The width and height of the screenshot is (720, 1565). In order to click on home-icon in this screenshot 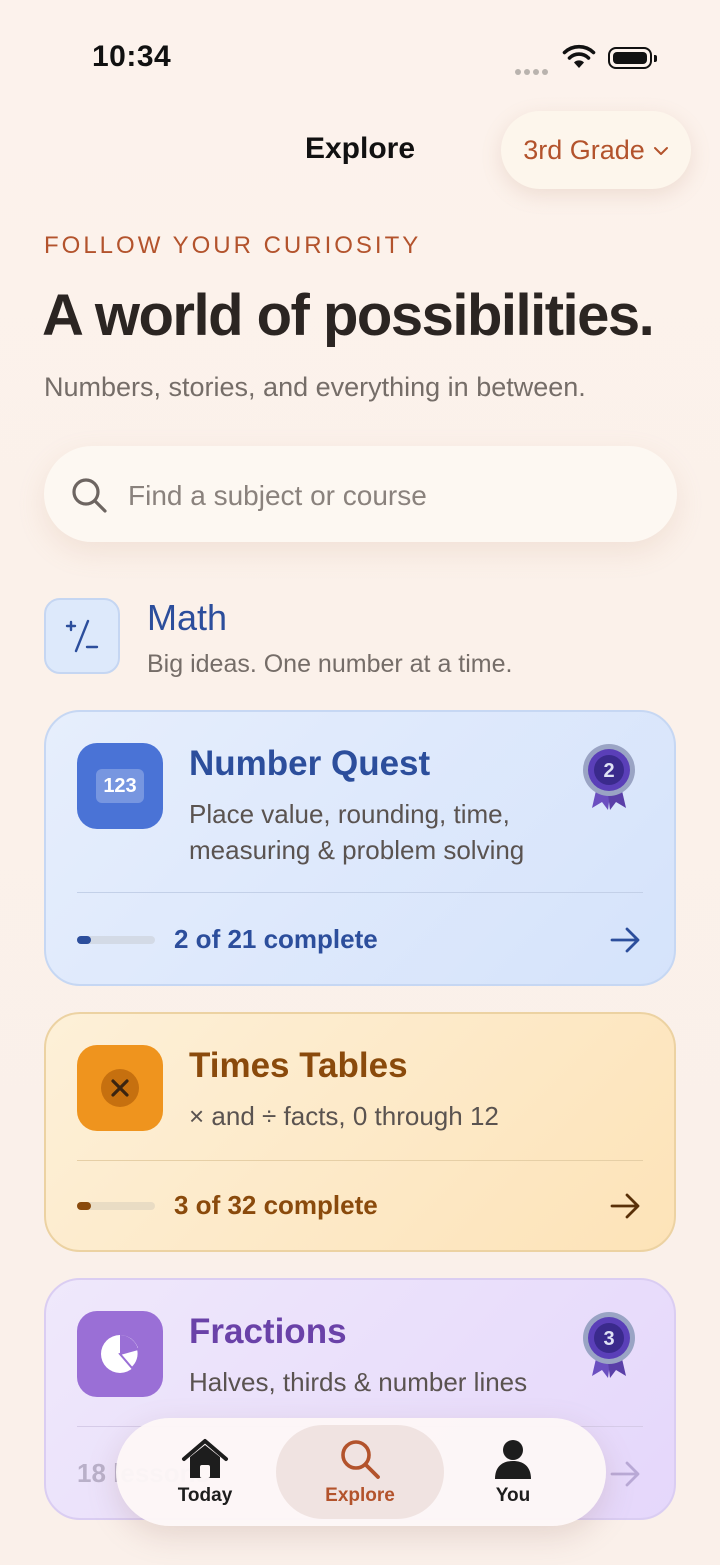, I will do `click(205, 1458)`.